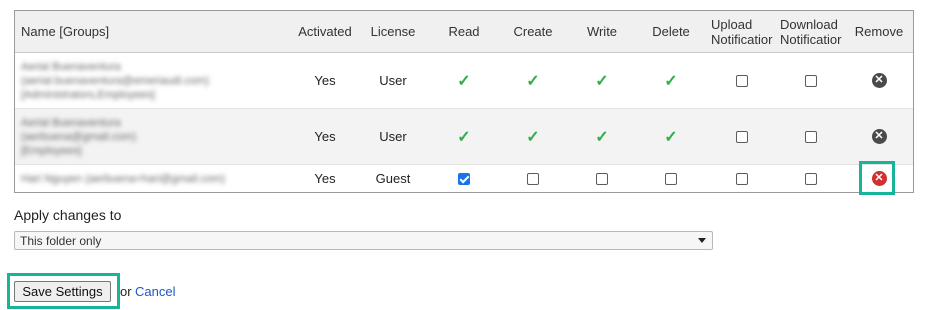  What do you see at coordinates (702, 240) in the screenshot?
I see `caret-down-icon` at bounding box center [702, 240].